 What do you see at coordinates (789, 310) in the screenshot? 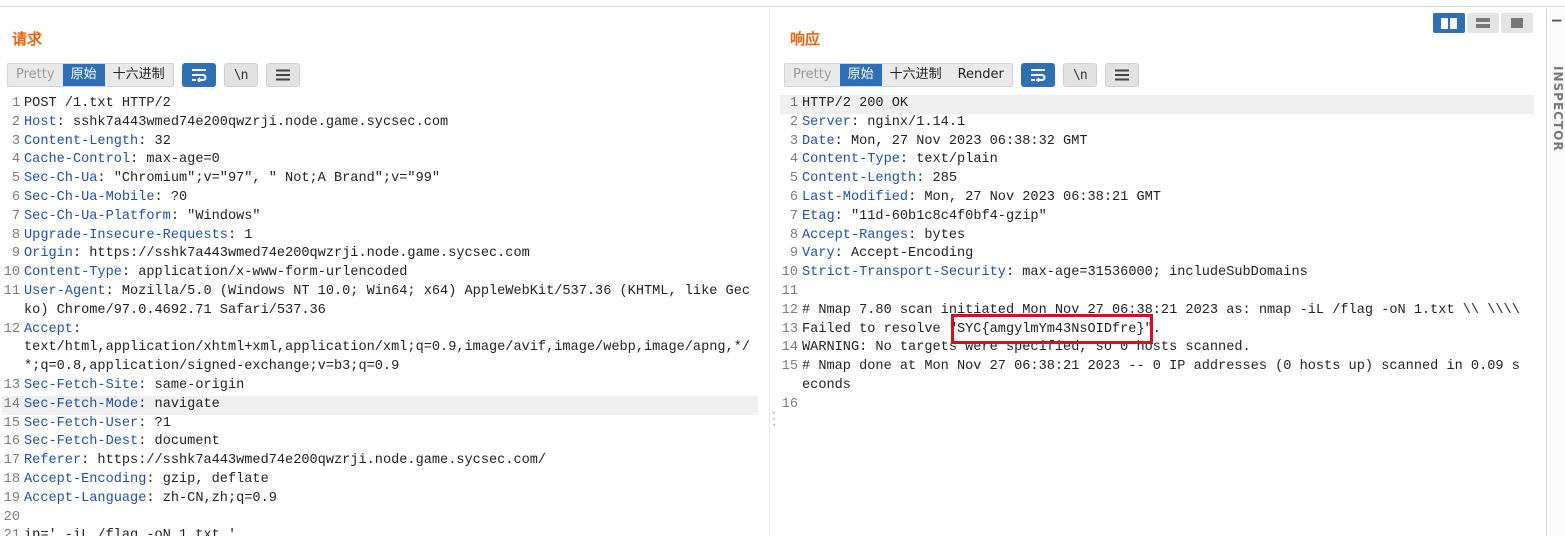
I see `line-number: 12` at bounding box center [789, 310].